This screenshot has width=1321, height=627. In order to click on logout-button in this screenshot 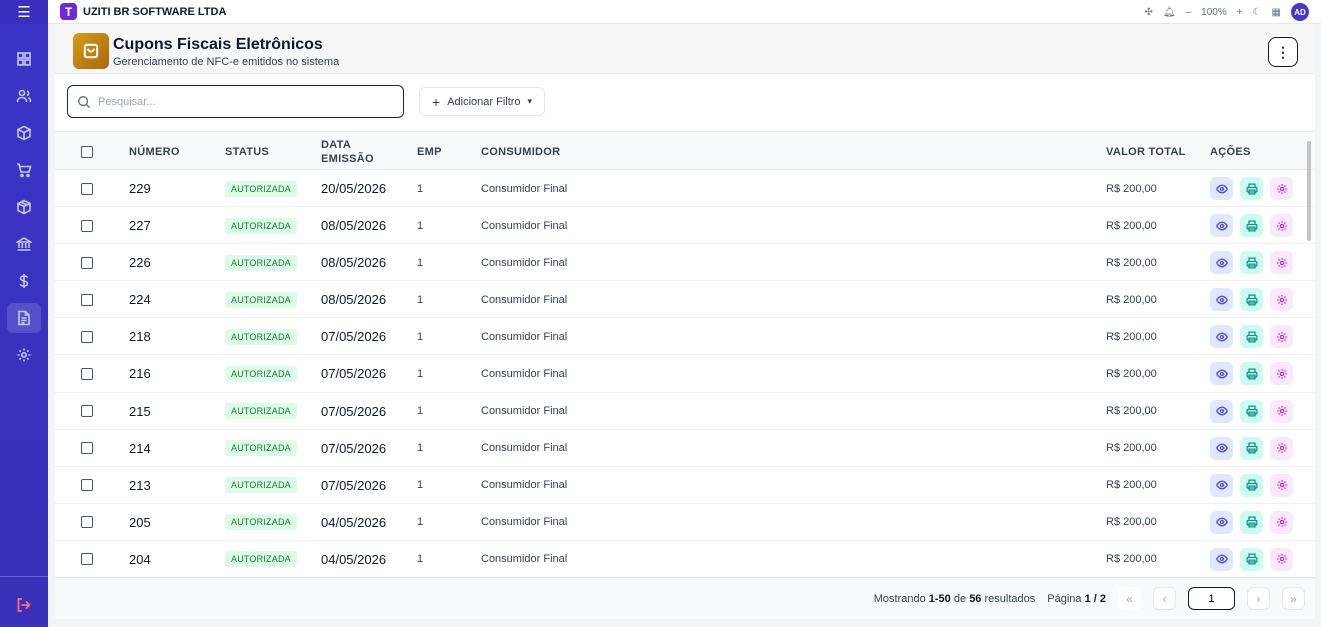, I will do `click(24, 605)`.